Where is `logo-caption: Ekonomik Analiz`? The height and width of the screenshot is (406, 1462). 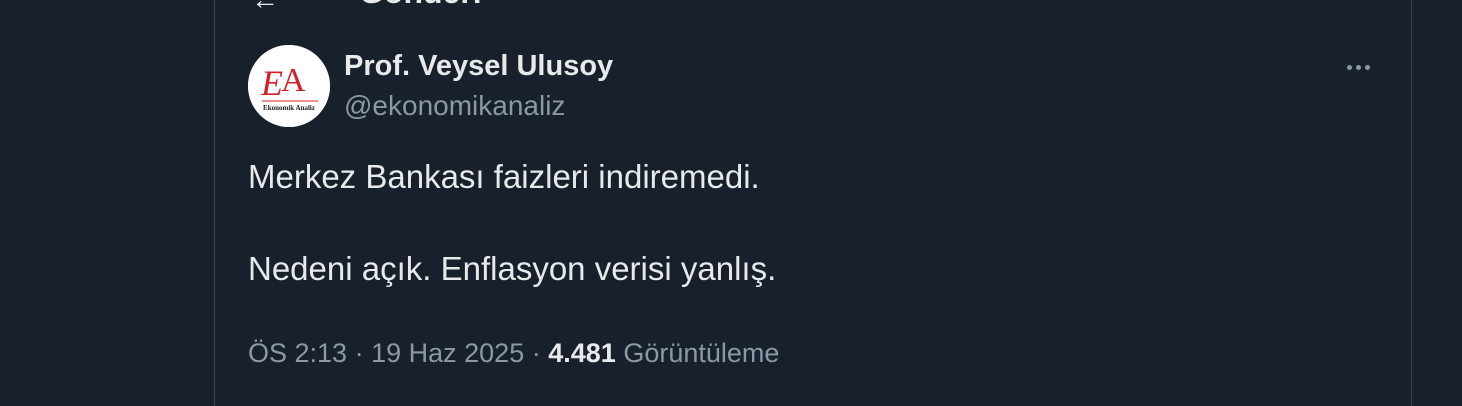
logo-caption: Ekonomik Analiz is located at coordinates (289, 108).